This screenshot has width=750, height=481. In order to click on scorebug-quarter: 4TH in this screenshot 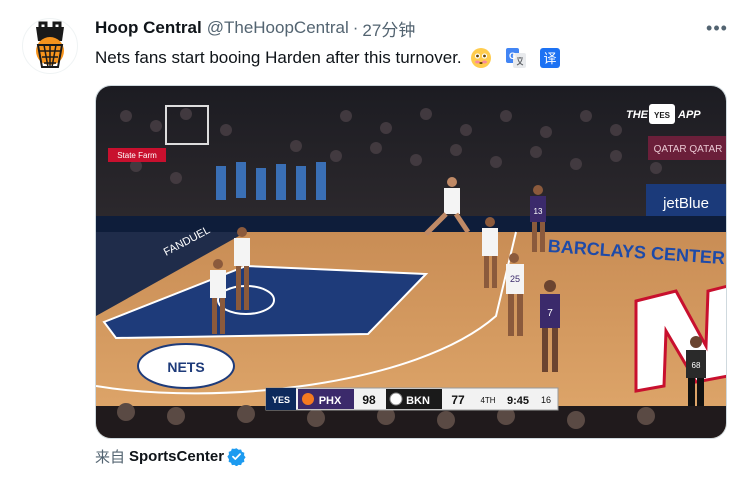, I will do `click(487, 400)`.